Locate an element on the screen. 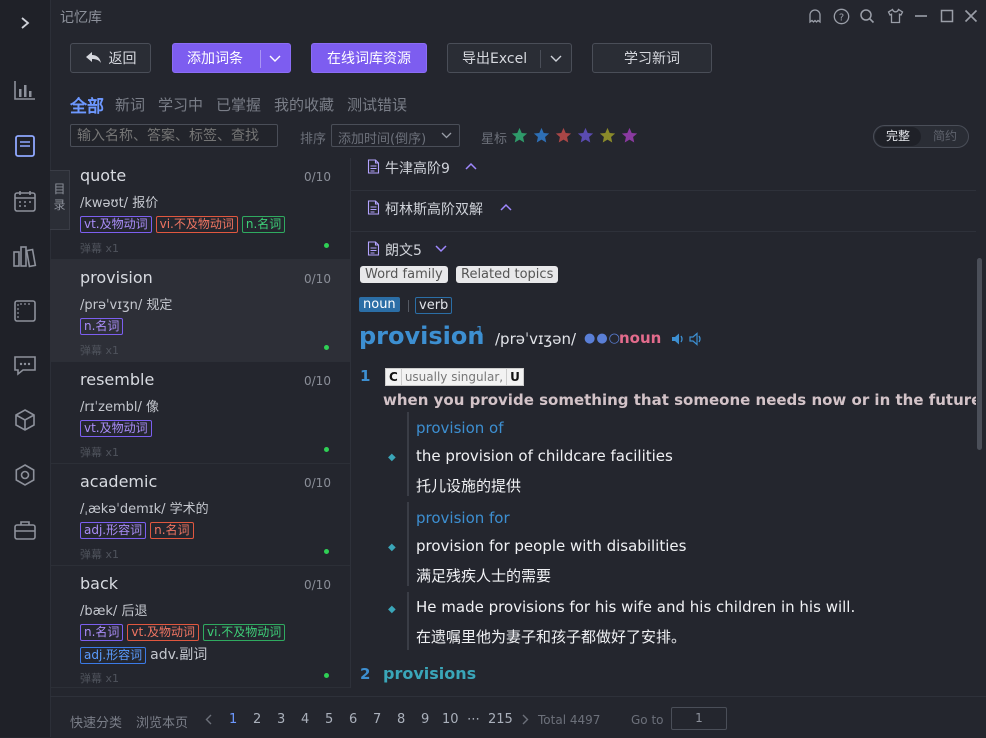 The image size is (986, 738). related-topics-button: Related topics is located at coordinates (507, 274).